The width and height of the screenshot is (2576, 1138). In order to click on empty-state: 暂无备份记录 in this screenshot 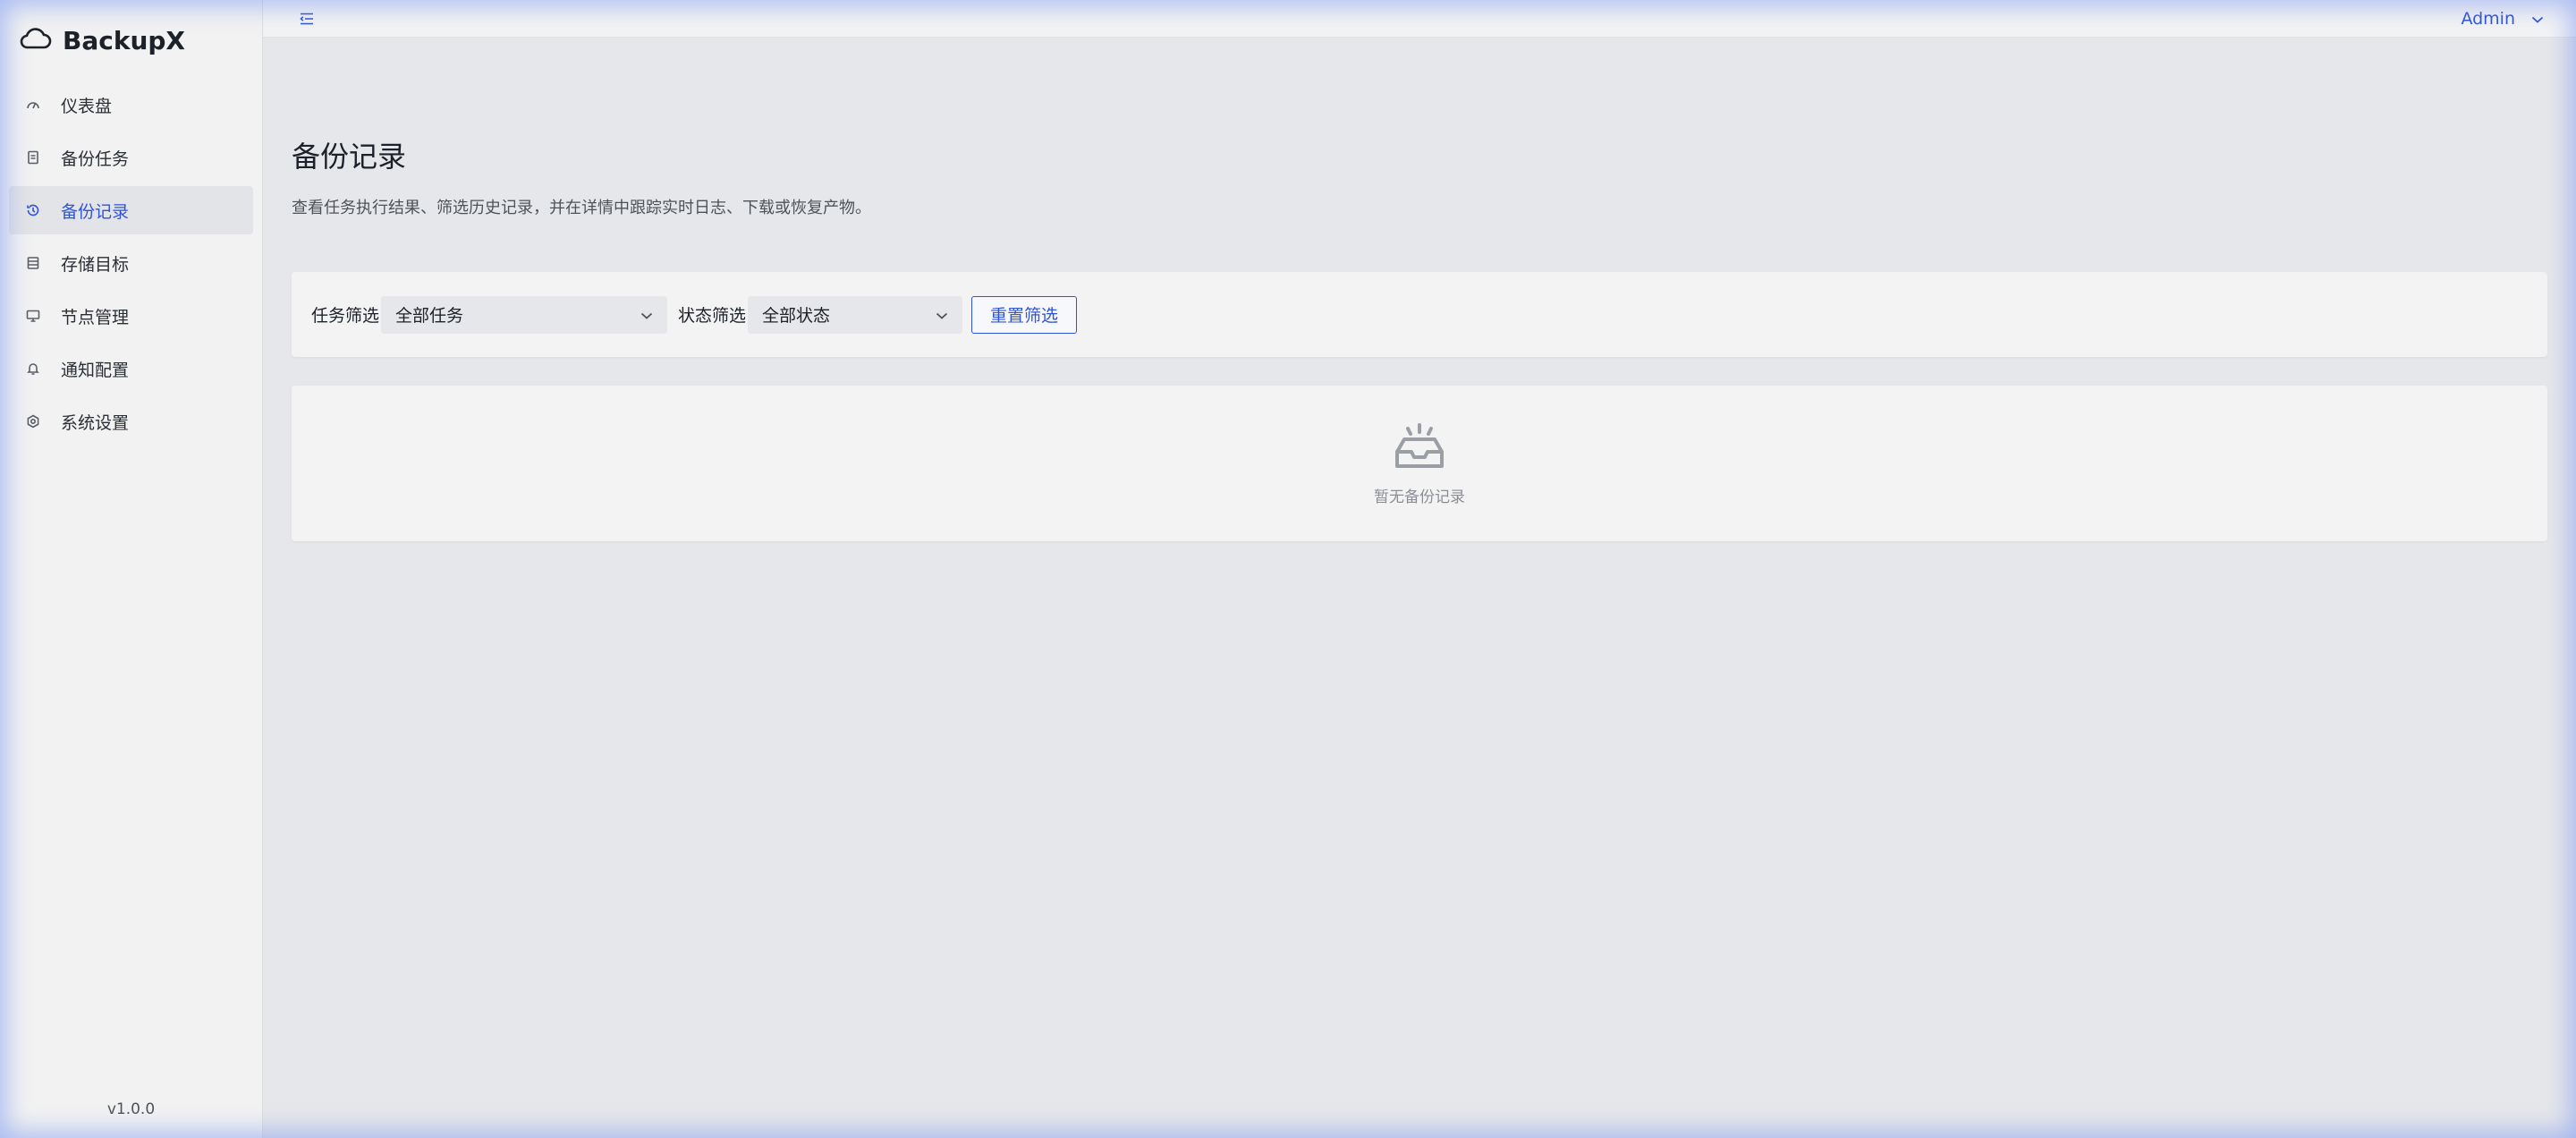, I will do `click(1419, 463)`.